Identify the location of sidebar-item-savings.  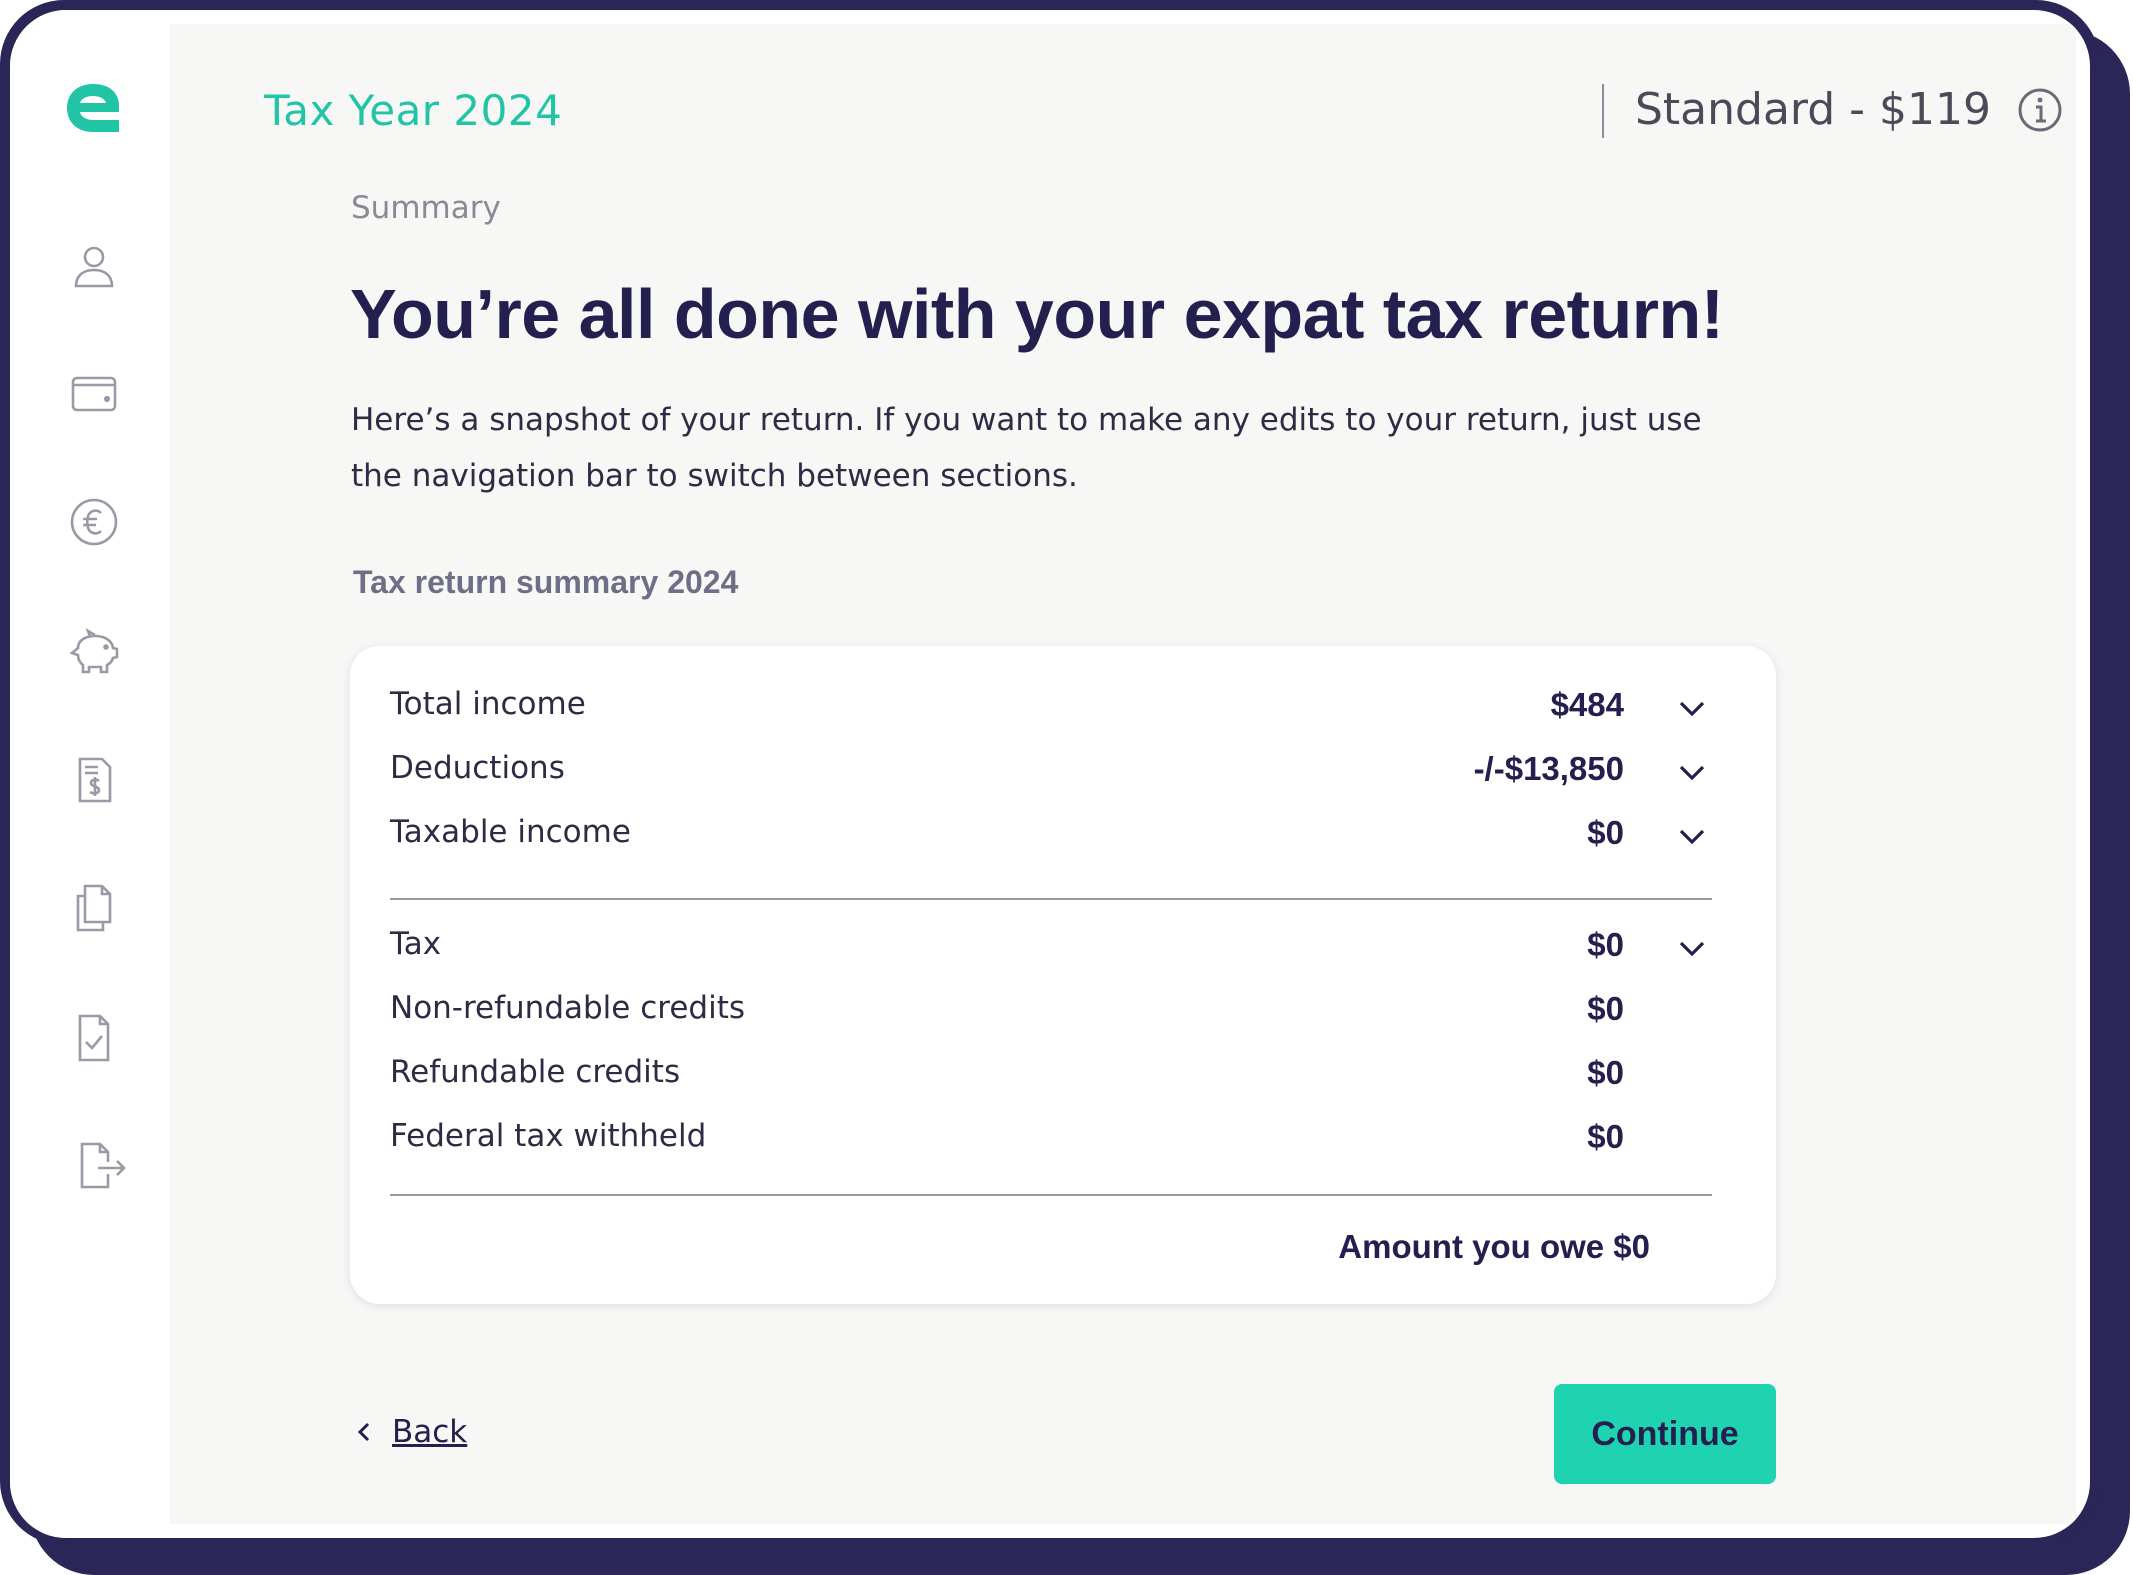
(94, 652).